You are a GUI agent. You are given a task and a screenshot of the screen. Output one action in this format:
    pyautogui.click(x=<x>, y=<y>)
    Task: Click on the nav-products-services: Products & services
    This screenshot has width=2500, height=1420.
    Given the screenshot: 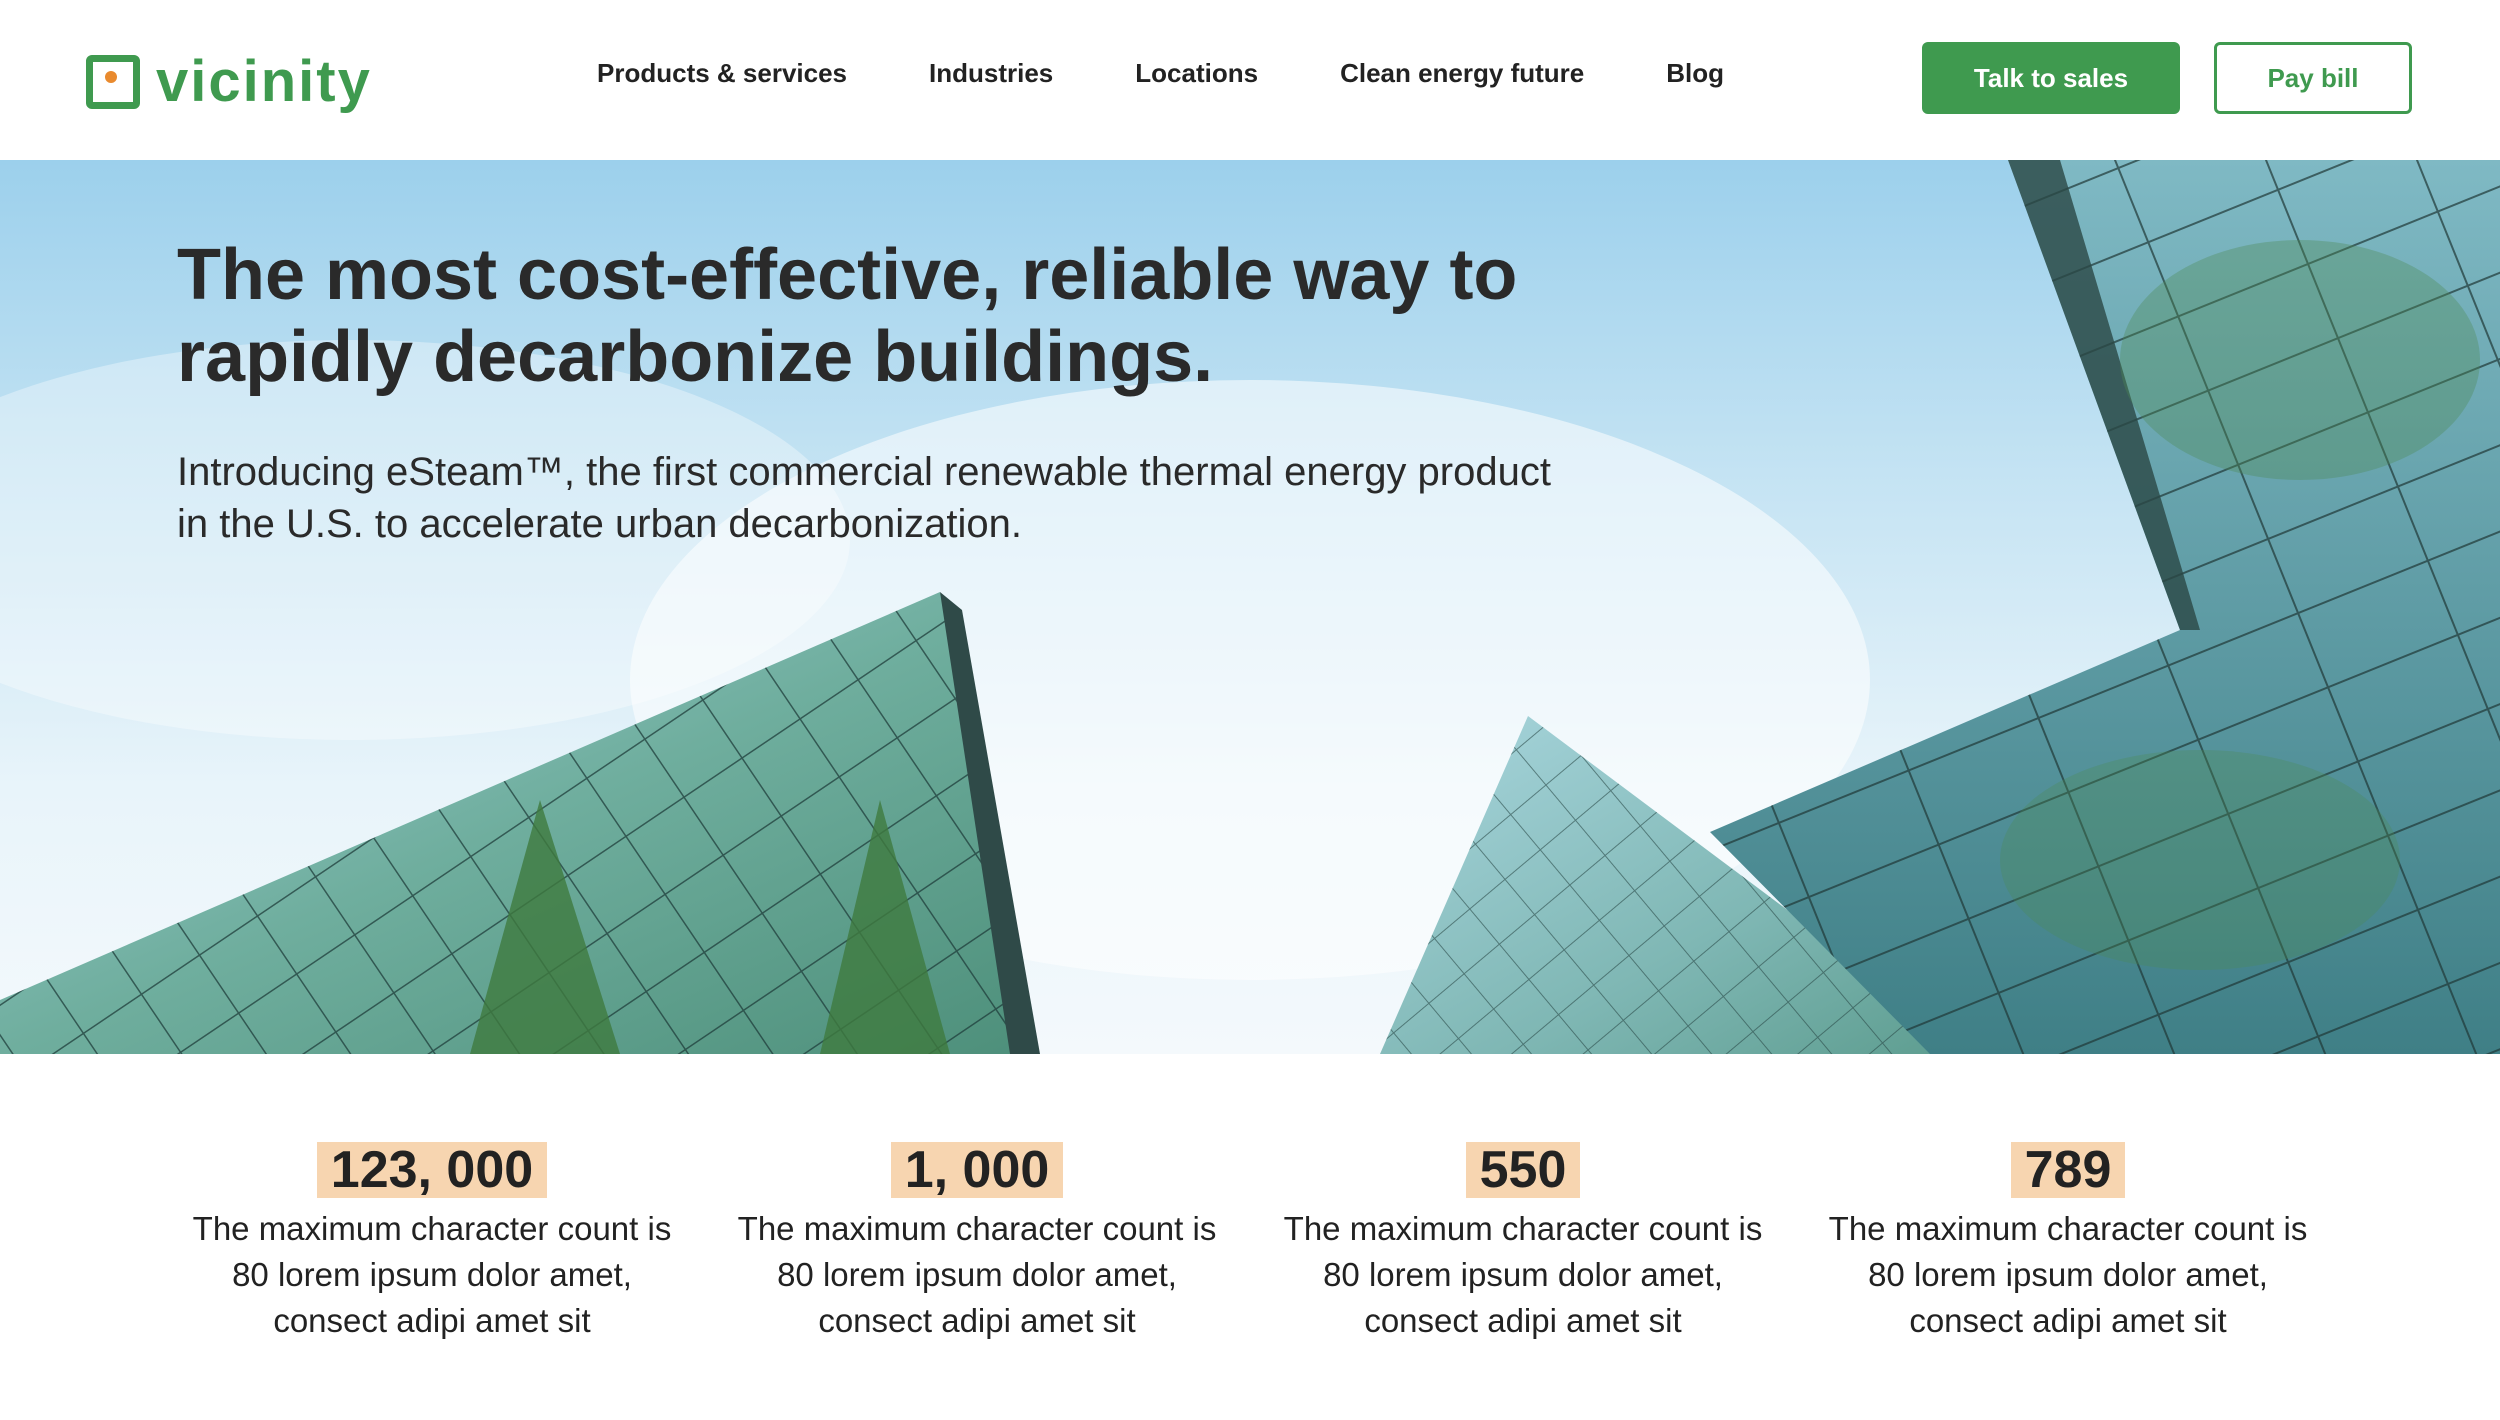 What is the action you would take?
    pyautogui.click(x=722, y=73)
    